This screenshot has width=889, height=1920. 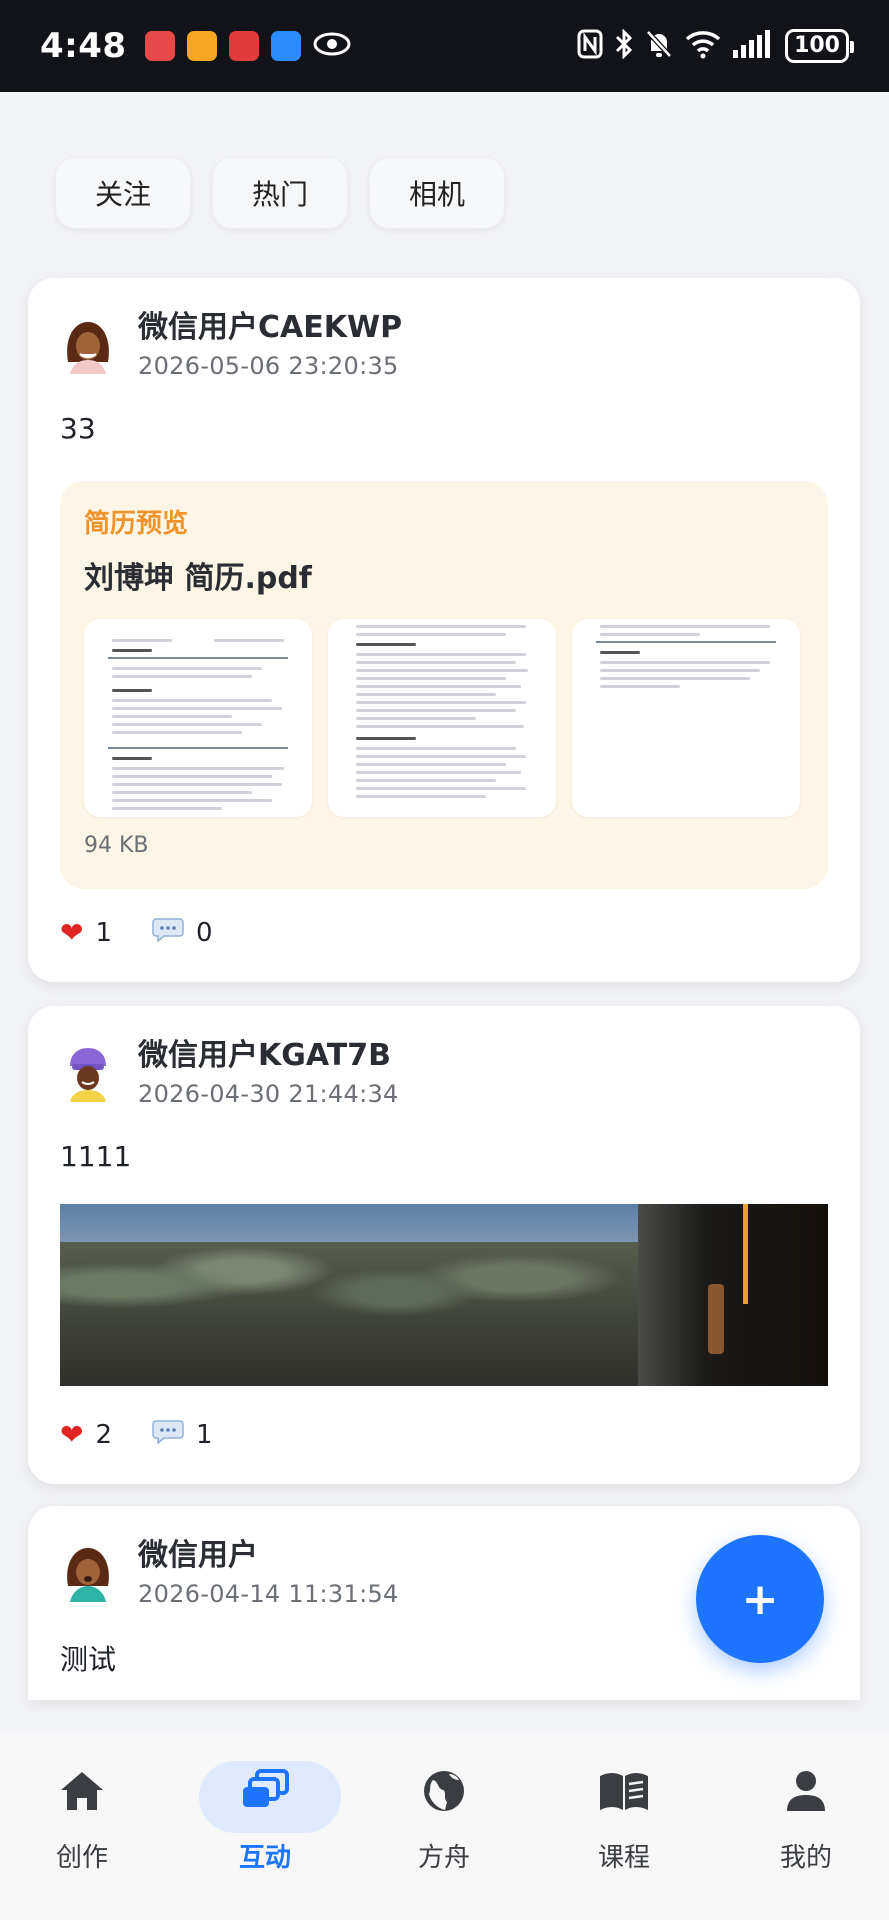 I want to click on nav-label: 创作, so click(x=81, y=1858).